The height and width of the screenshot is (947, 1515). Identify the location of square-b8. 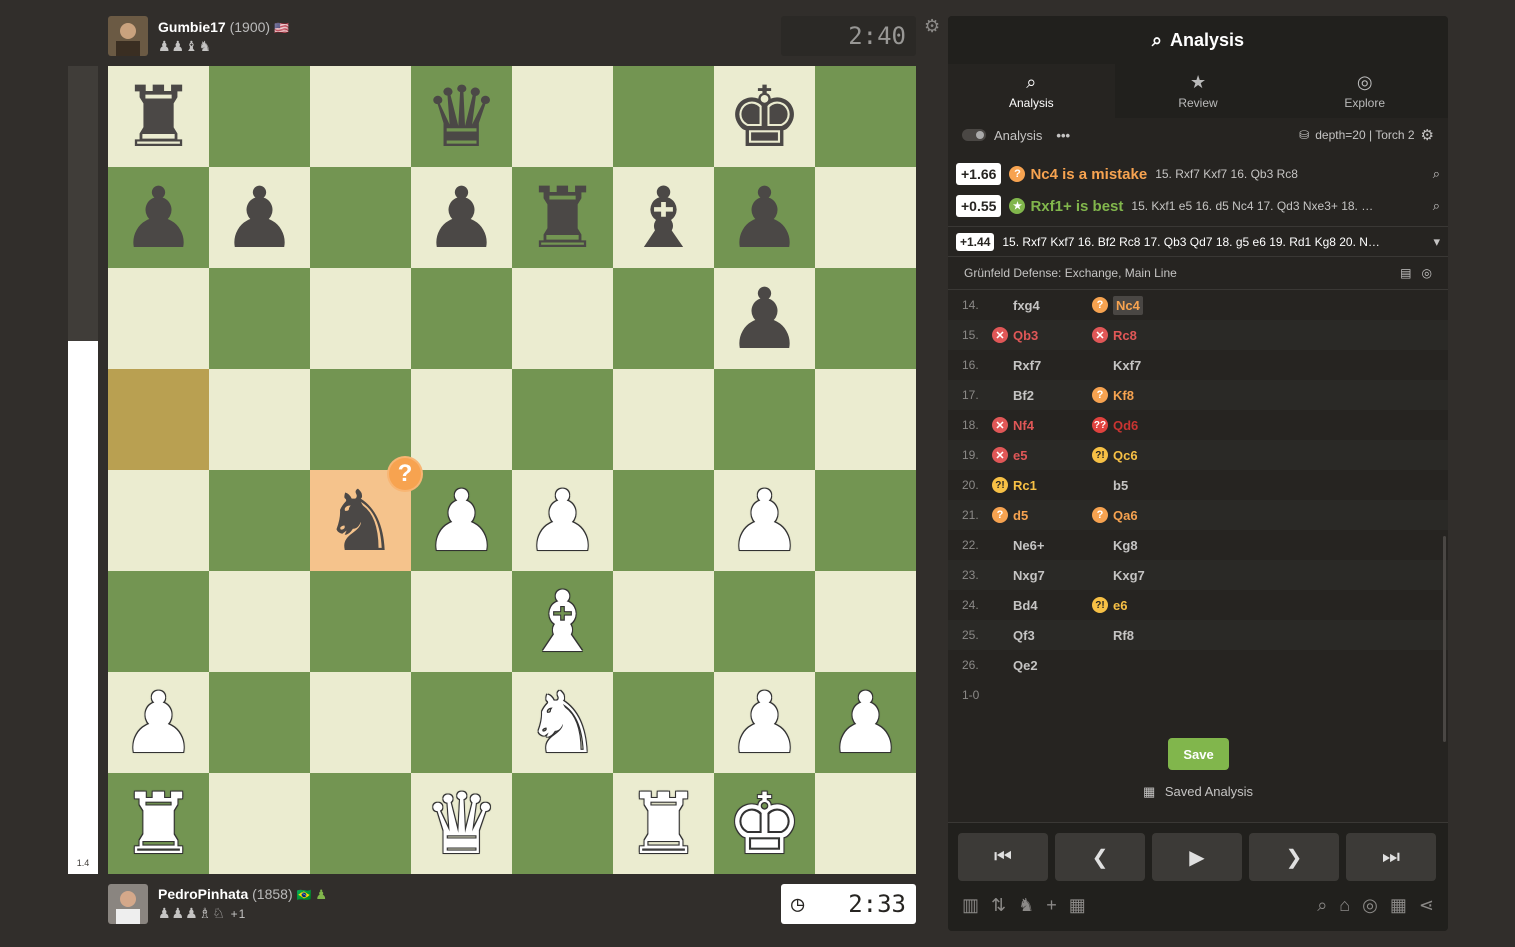
(259, 116).